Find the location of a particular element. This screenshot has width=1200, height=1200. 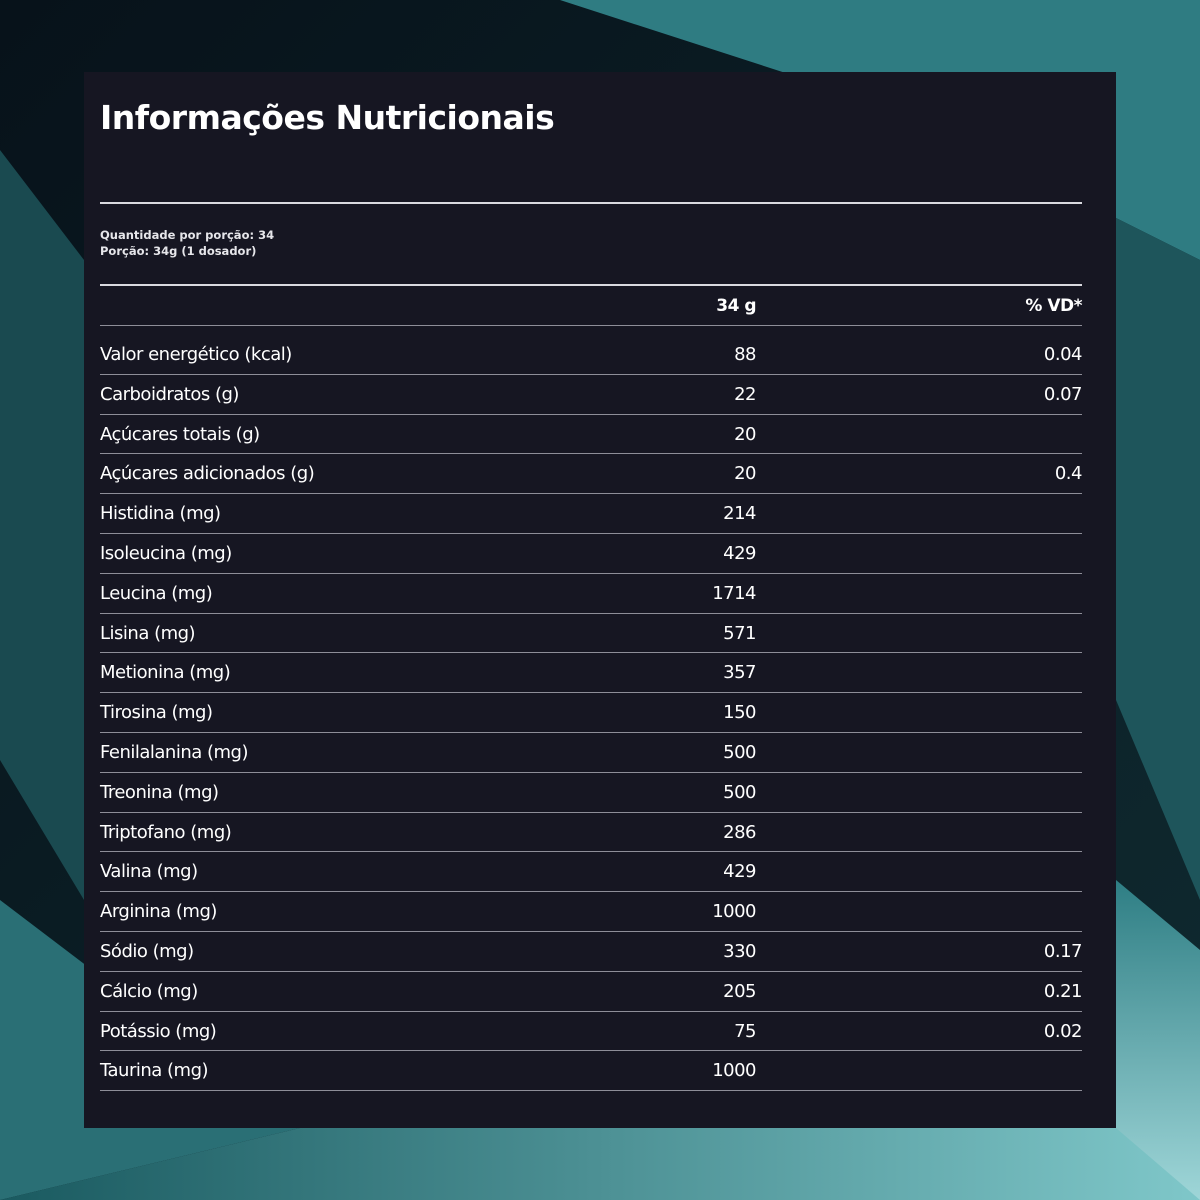

table-row: Fenilalanina (mg) 500 is located at coordinates (591, 753).